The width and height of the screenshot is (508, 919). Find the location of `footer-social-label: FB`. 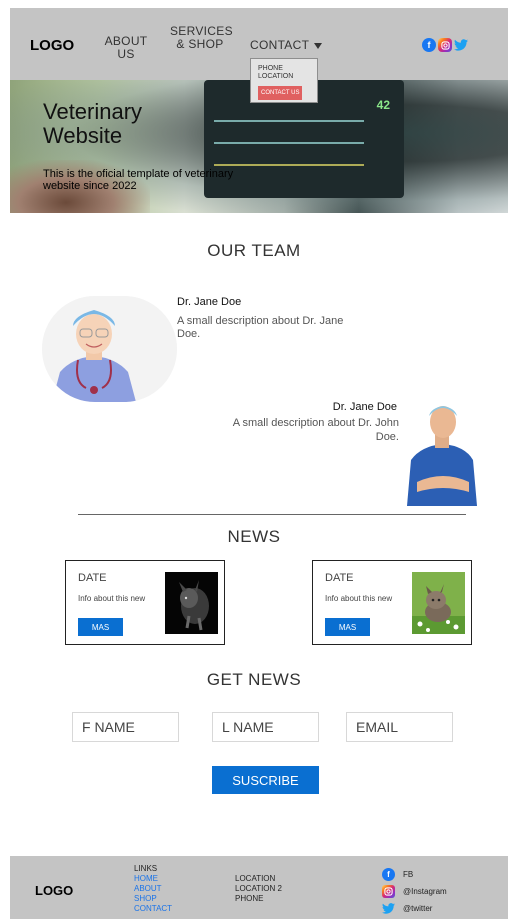

footer-social-label: FB is located at coordinates (408, 874).